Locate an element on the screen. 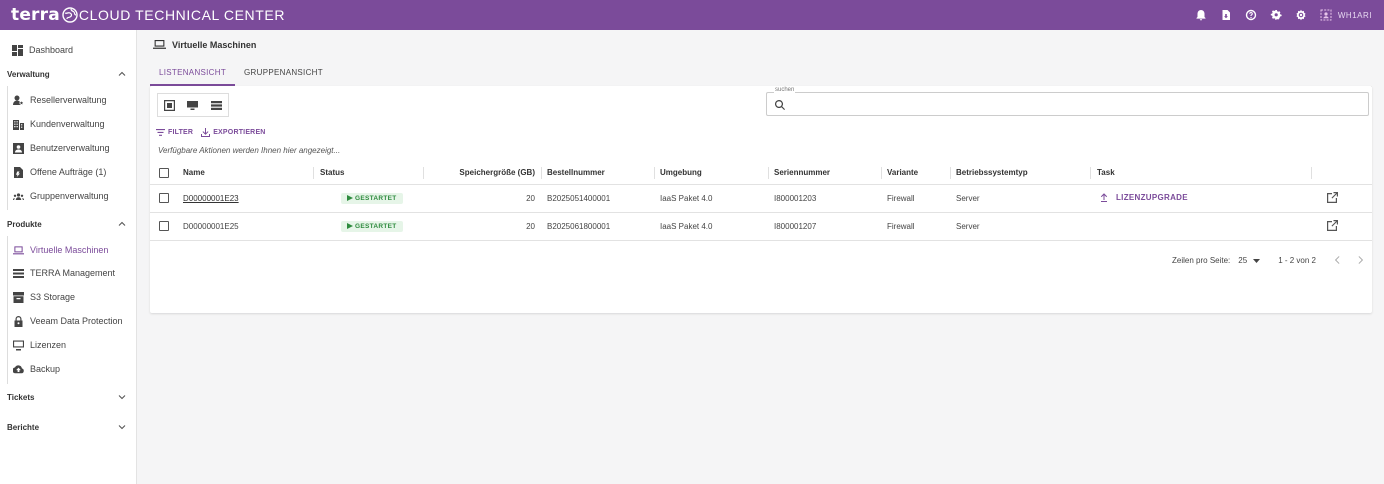 The height and width of the screenshot is (484, 1384). sidebar-item-kundenverwaltung: Kundenverwaltung is located at coordinates (68, 124).